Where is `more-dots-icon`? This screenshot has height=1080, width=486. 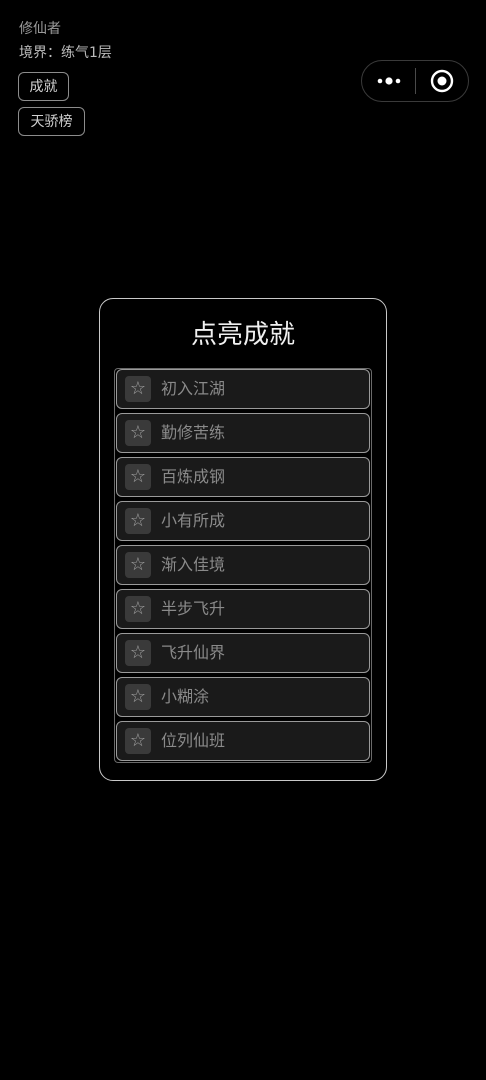 more-dots-icon is located at coordinates (388, 81).